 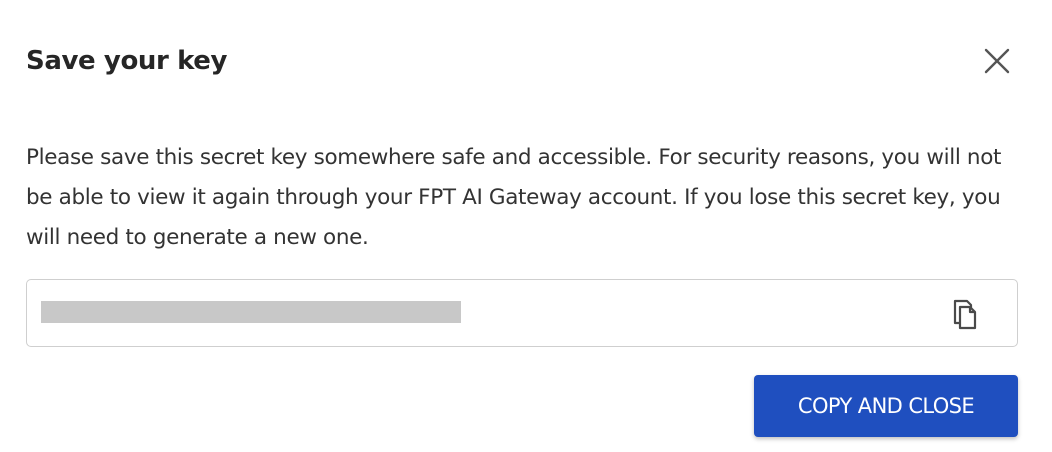 I want to click on copy-and-close-button: COPY AND CLOSE, so click(x=886, y=406).